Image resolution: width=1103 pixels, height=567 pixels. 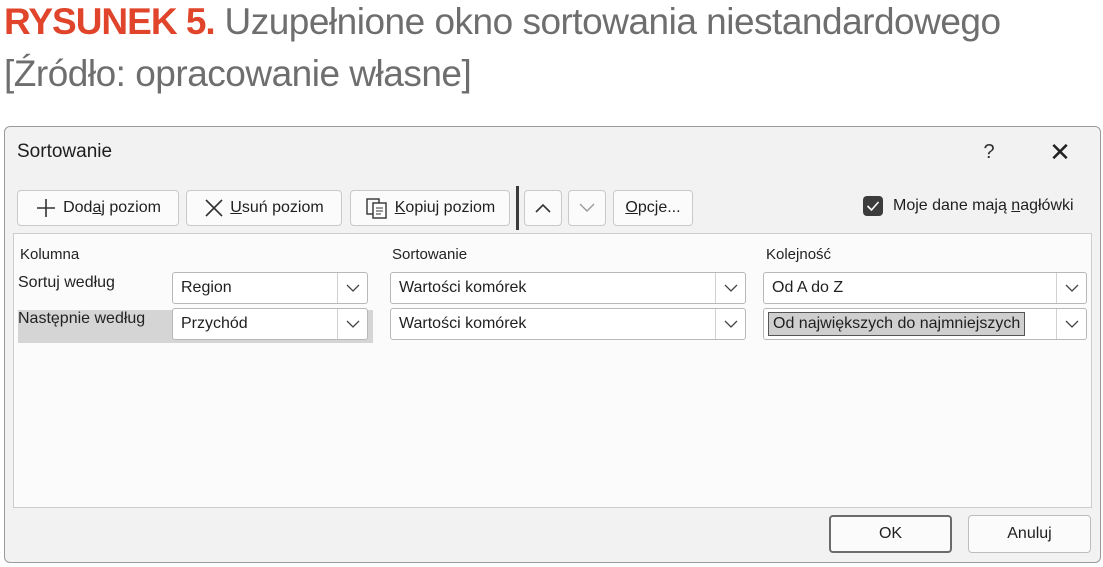 What do you see at coordinates (445, 207) in the screenshot?
I see `copy-level-label: Kopiuj poziom` at bounding box center [445, 207].